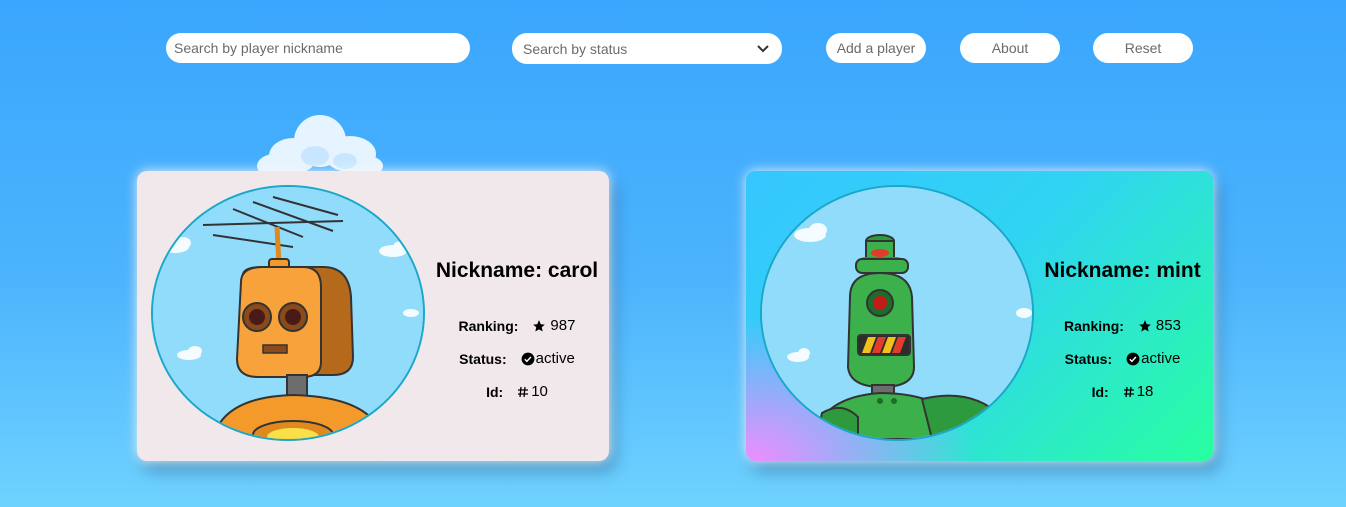 Image resolution: width=1346 pixels, height=507 pixels. What do you see at coordinates (318, 48) in the screenshot?
I see `nickname-search-input` at bounding box center [318, 48].